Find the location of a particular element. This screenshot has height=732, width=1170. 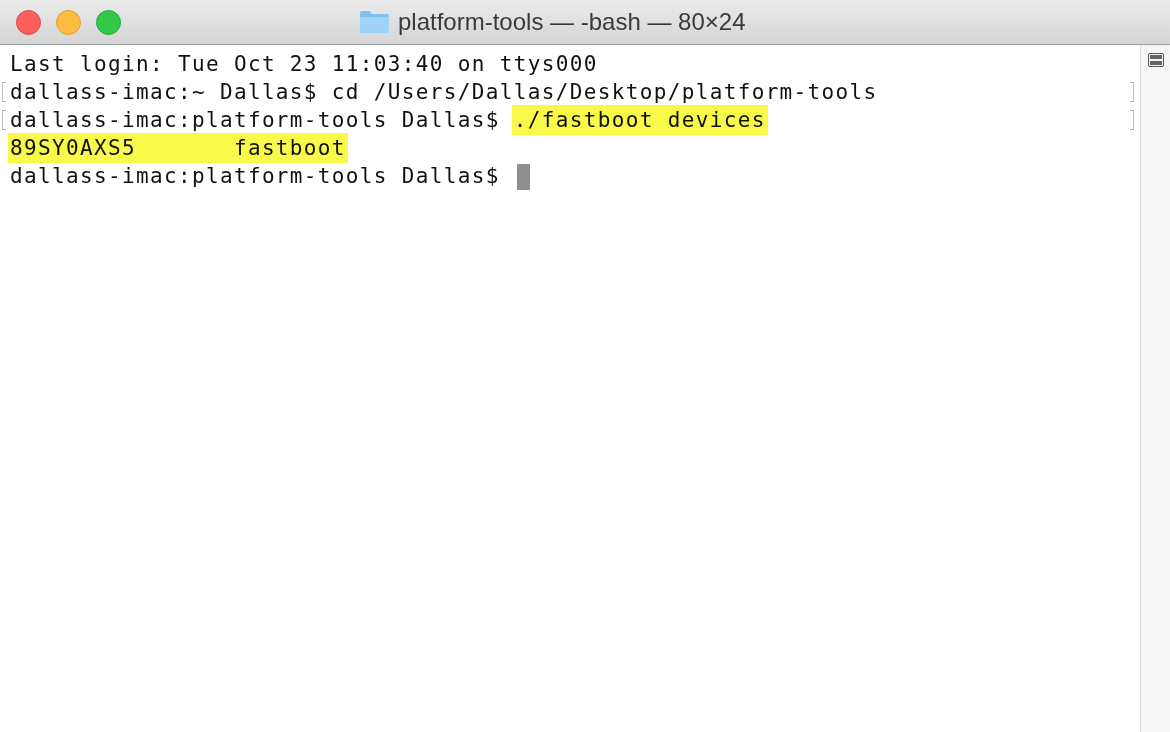

terminal-text: Last login: Tue Oct 23 11:03:40 on ttys000 is located at coordinates (304, 64).